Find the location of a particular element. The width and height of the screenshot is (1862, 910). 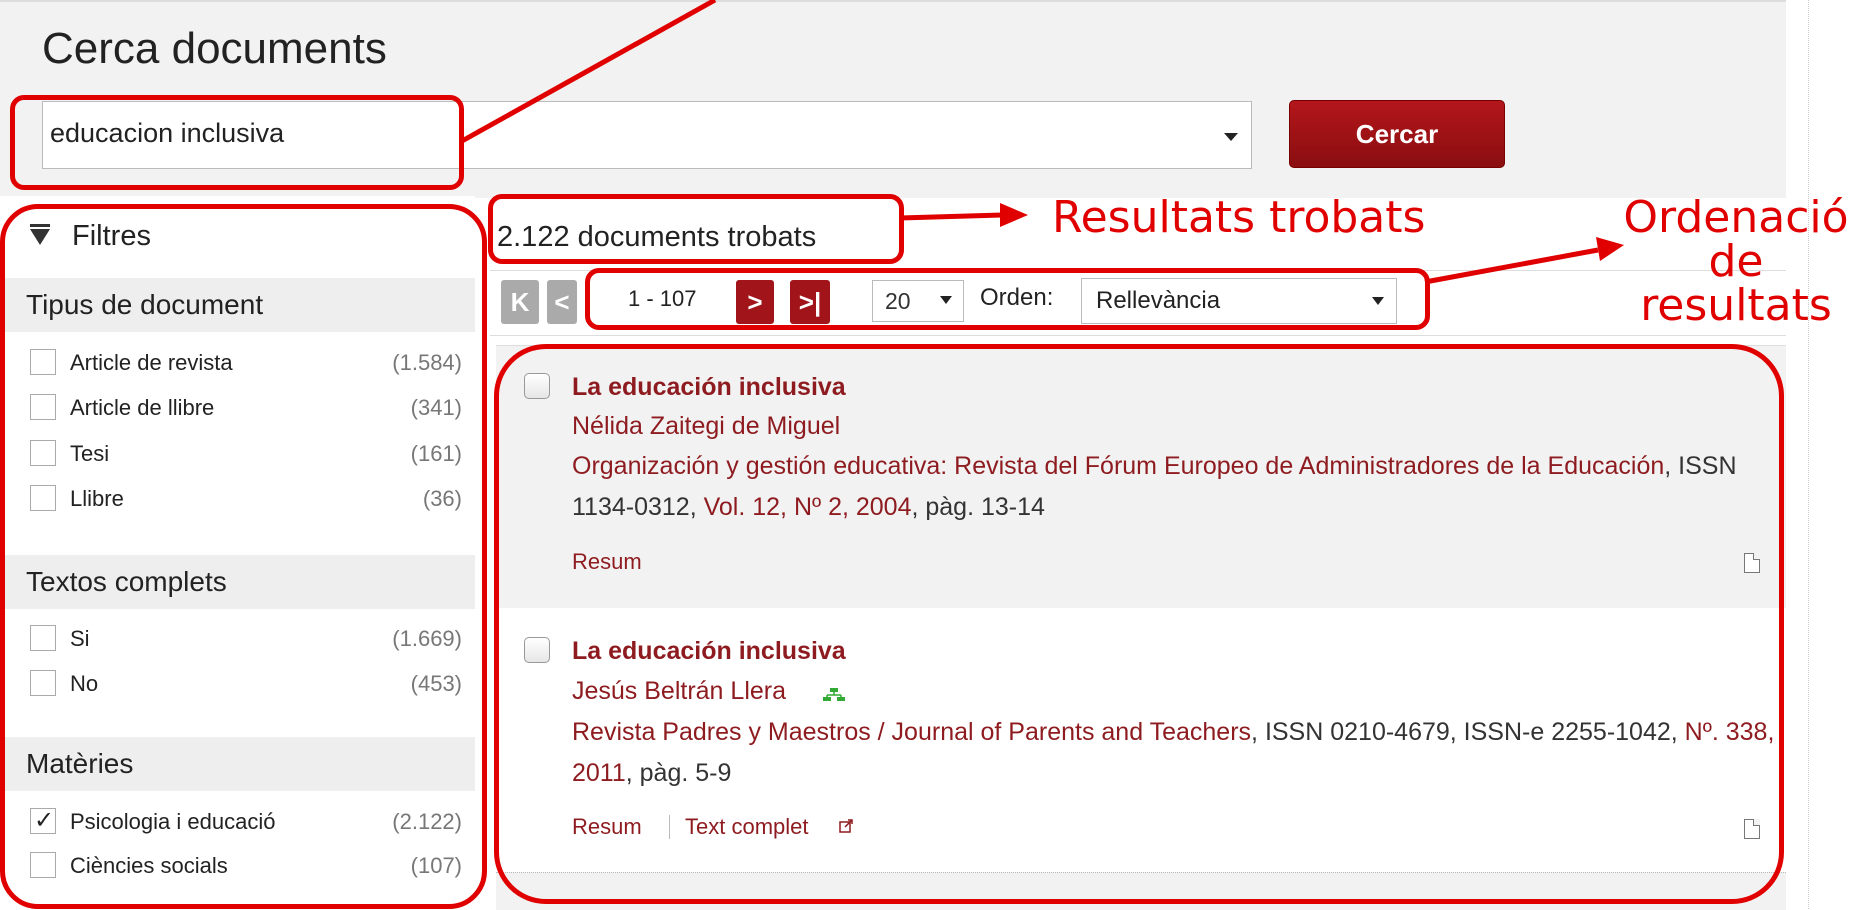

annotation-found: Resultats trobats is located at coordinates (1239, 217).